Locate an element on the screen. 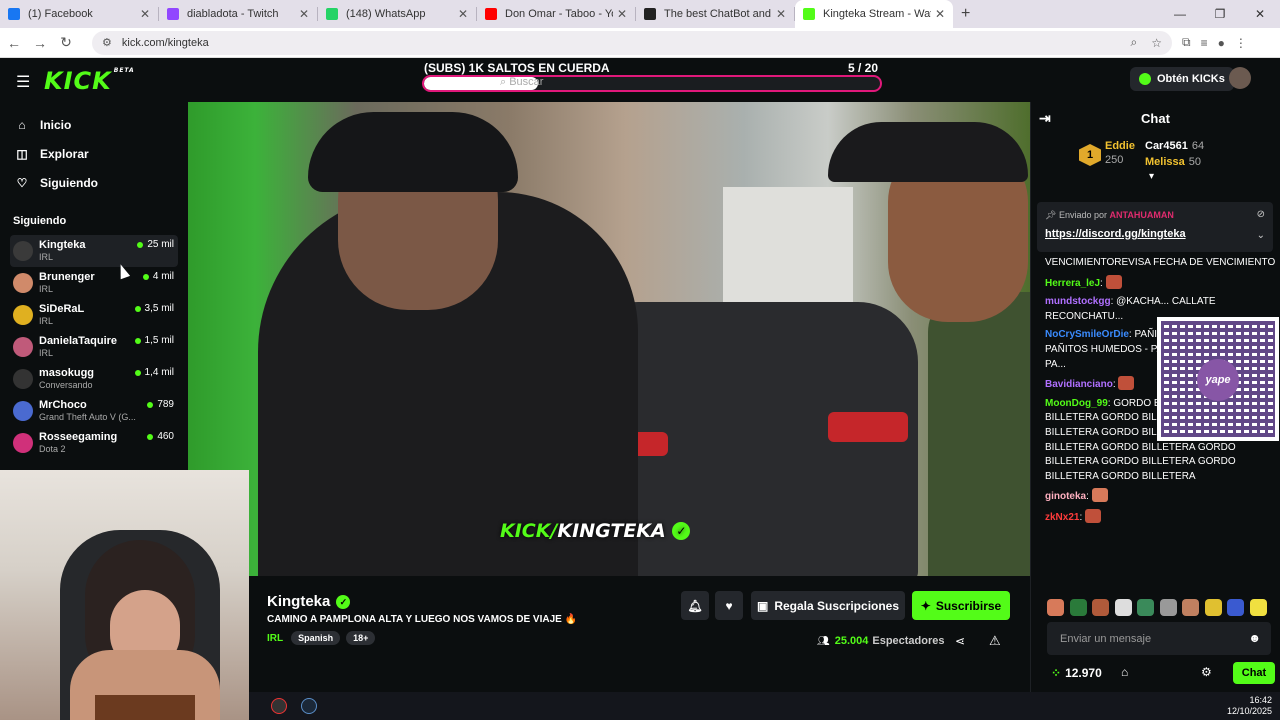  chat-username: Bavidianciano is located at coordinates (1079, 384).